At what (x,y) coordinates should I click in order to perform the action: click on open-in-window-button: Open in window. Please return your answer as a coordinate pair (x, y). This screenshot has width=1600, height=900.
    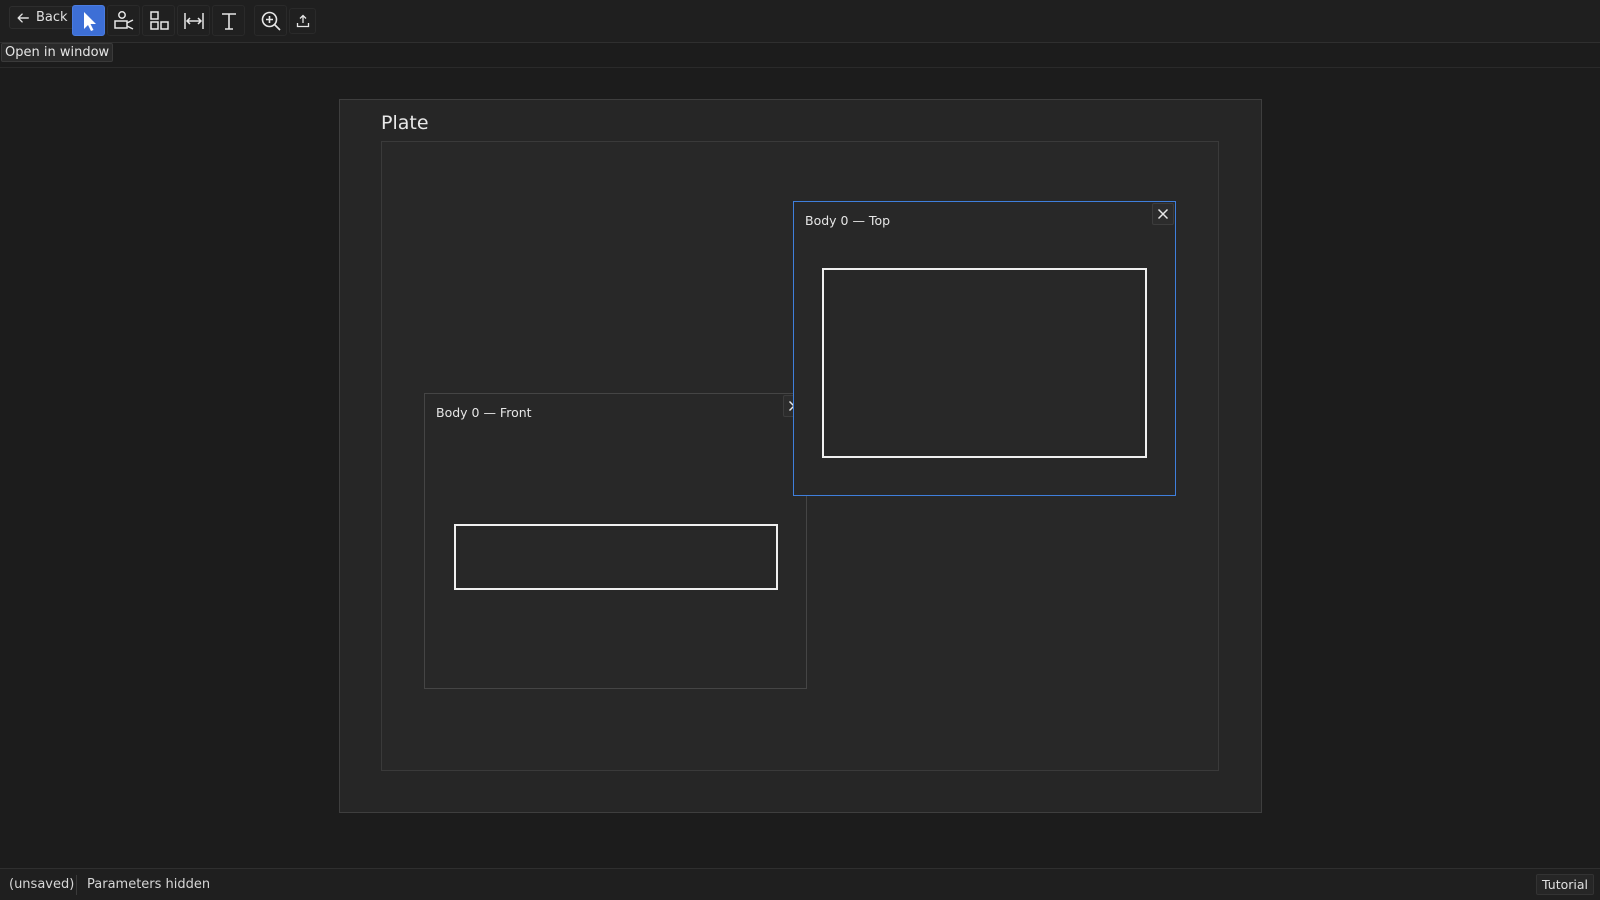
    Looking at the image, I should click on (57, 52).